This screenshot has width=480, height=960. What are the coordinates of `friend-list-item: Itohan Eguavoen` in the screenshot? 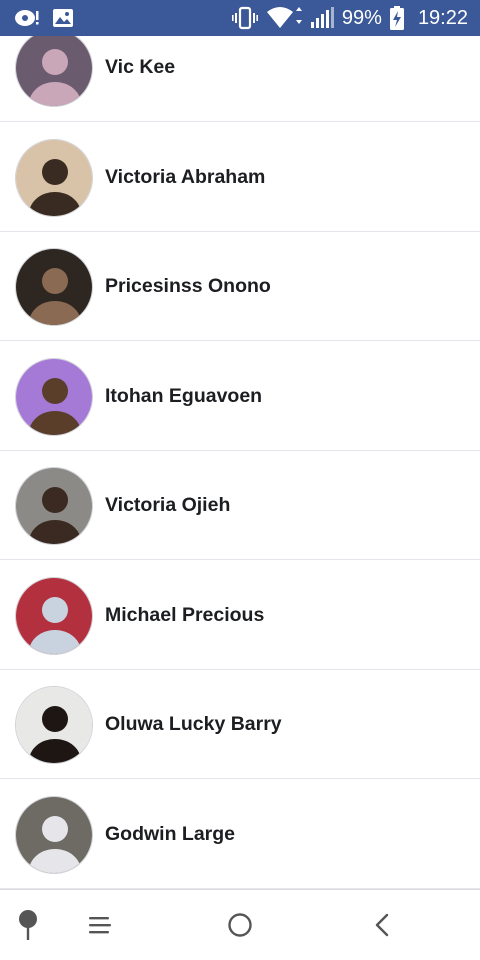 It's located at (240, 396).